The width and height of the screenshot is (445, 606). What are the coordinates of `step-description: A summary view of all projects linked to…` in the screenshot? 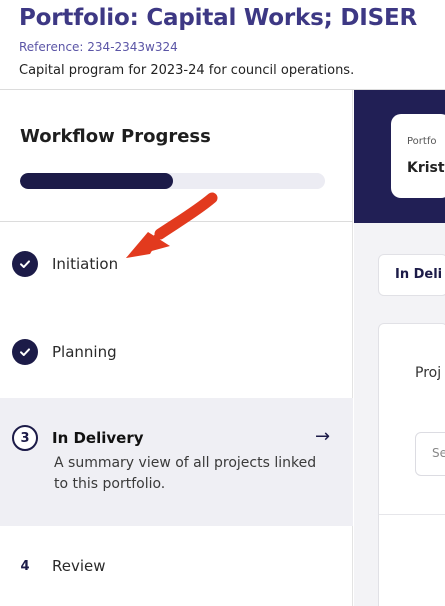 It's located at (185, 473).